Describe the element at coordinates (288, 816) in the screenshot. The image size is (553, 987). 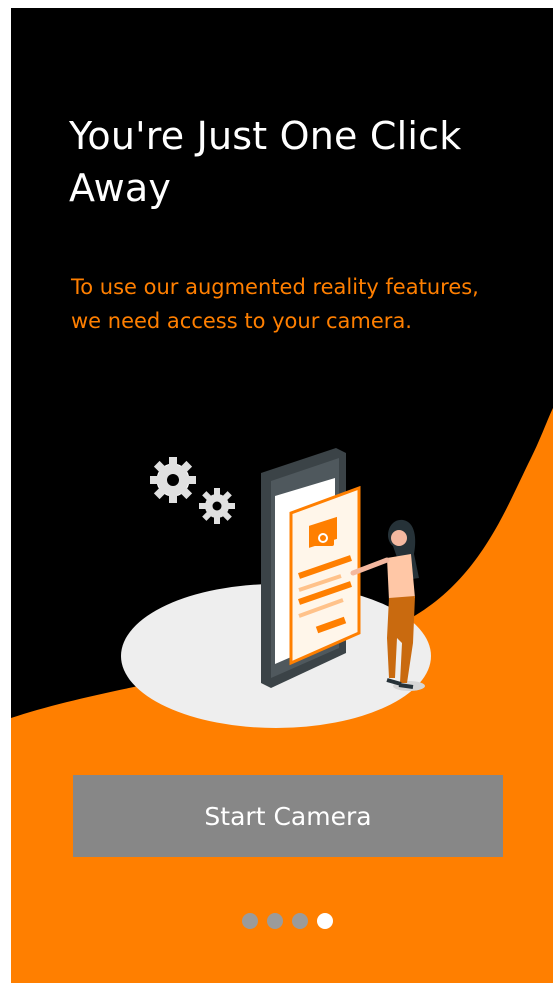
I see `start-camera-button: Start Camera` at that location.